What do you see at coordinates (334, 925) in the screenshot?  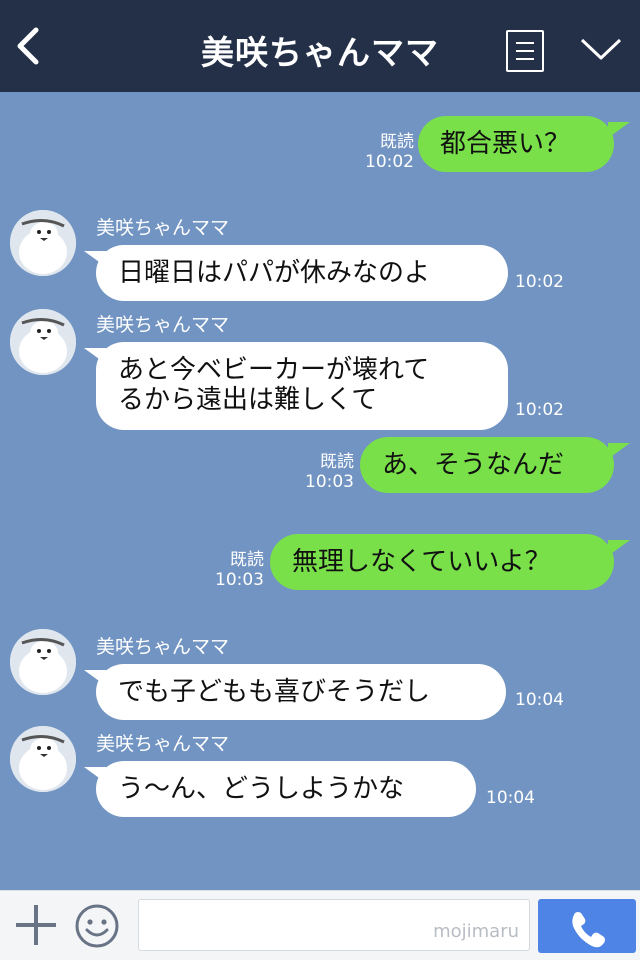 I see `message-input: mojimaru` at bounding box center [334, 925].